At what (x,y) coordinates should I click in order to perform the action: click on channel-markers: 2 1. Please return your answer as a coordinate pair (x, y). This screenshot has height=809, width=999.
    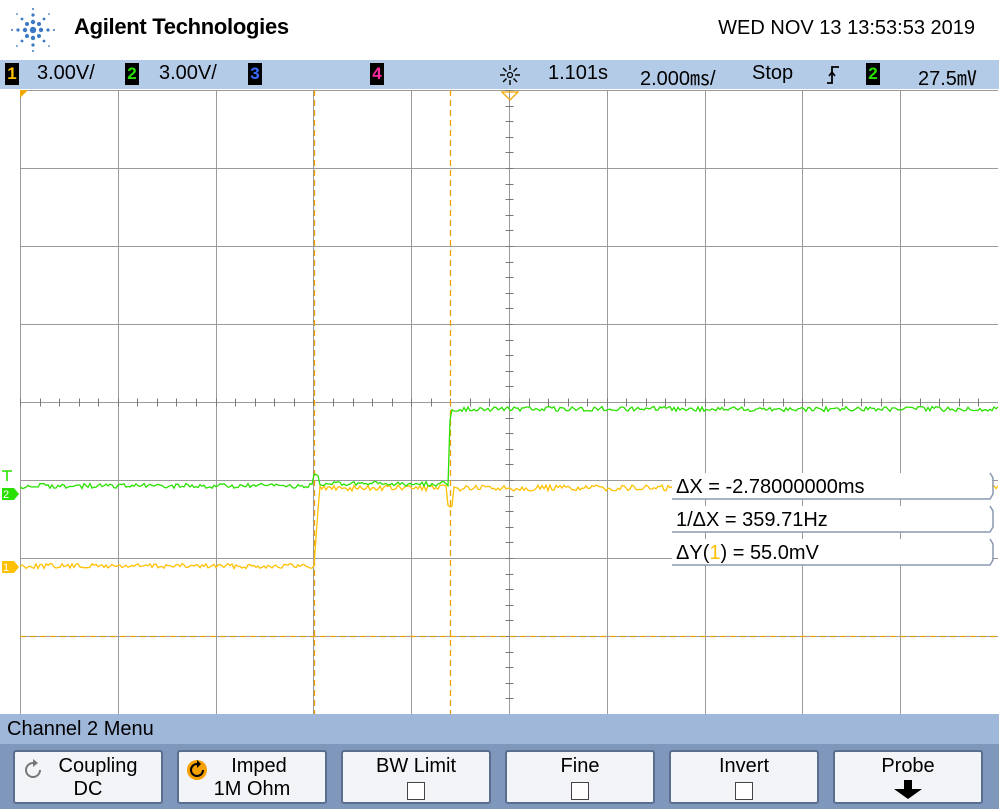
    Looking at the image, I should click on (10, 522).